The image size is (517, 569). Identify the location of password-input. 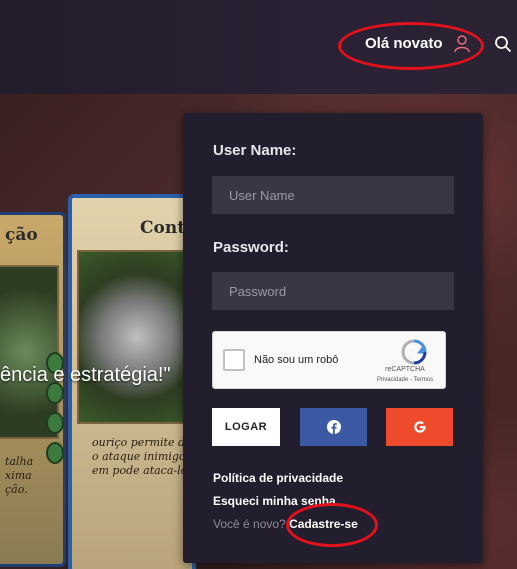
(333, 291).